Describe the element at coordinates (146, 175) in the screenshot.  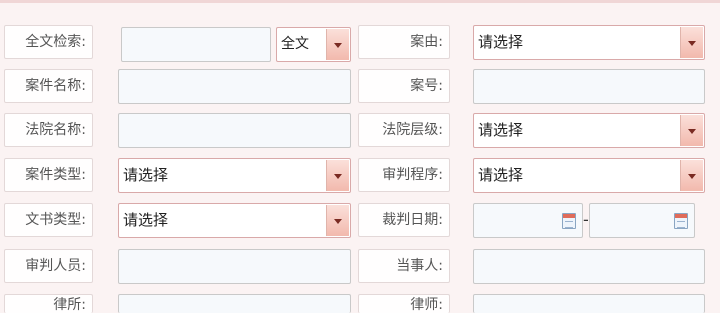
I see `case-type-value: 请选择` at that location.